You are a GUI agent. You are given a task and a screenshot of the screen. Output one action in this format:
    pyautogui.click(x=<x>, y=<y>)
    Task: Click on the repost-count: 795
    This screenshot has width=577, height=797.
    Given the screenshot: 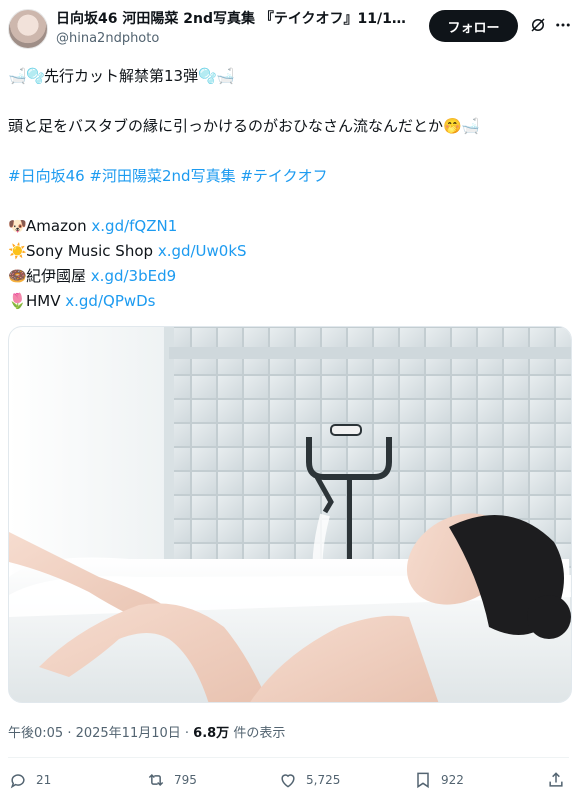 What is the action you would take?
    pyautogui.click(x=185, y=780)
    